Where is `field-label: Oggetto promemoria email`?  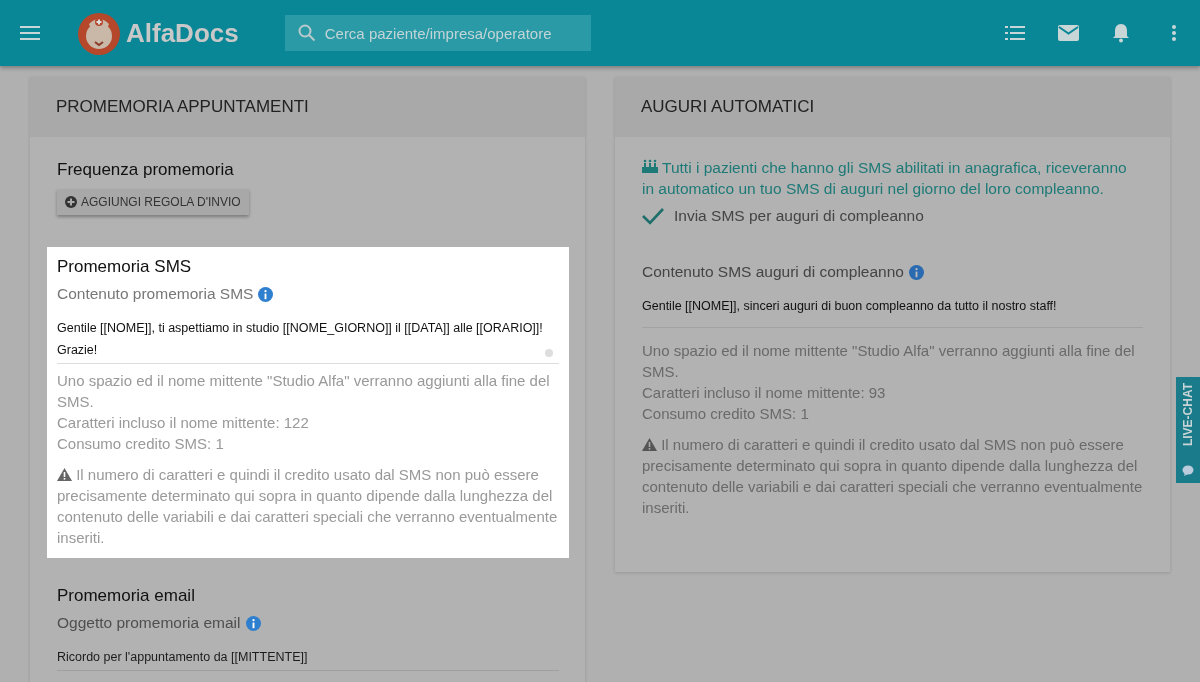
field-label: Oggetto promemoria email is located at coordinates (149, 623).